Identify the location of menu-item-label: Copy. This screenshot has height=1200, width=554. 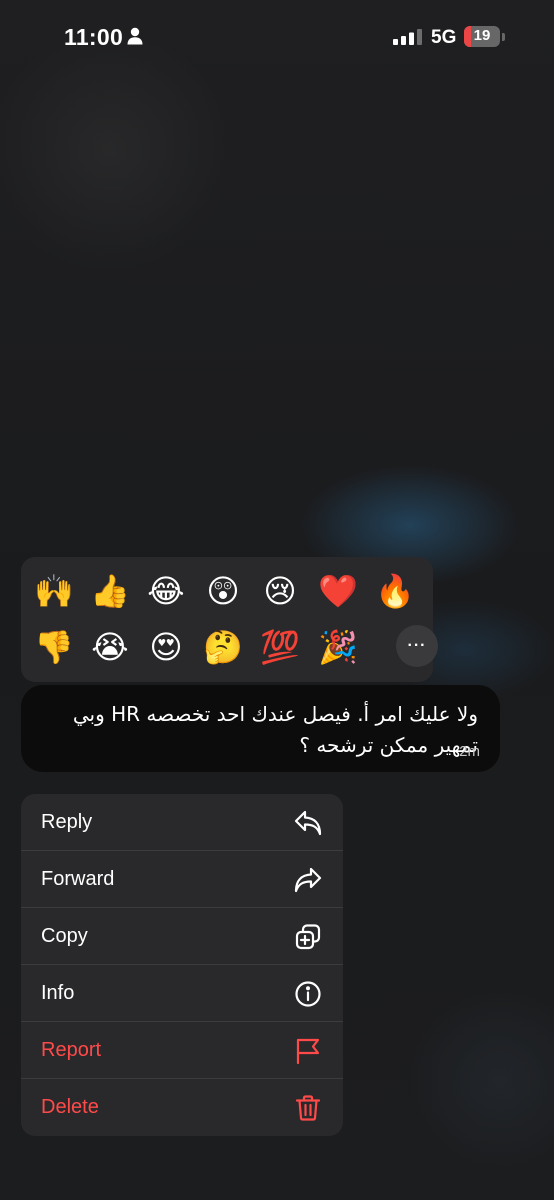
(64, 936).